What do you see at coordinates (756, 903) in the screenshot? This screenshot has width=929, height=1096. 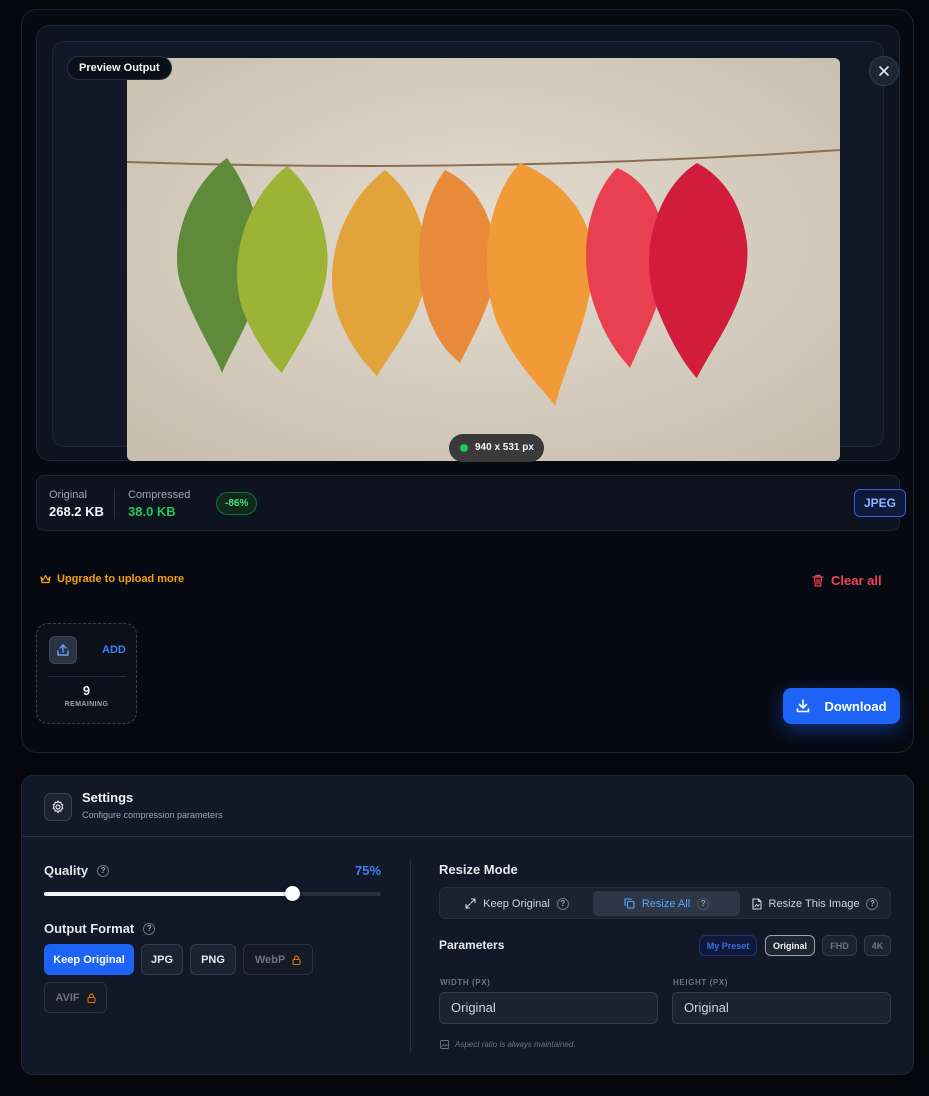 I see `file-image-icon` at bounding box center [756, 903].